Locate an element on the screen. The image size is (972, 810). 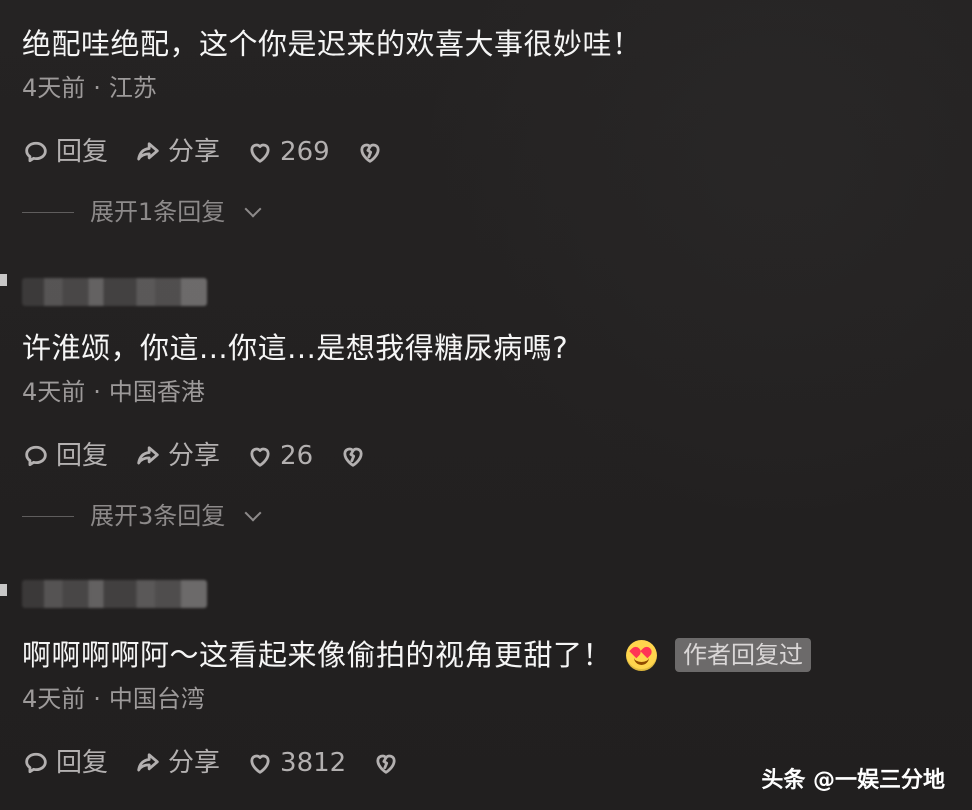
comment-location: 中国台湾 is located at coordinates (156, 699).